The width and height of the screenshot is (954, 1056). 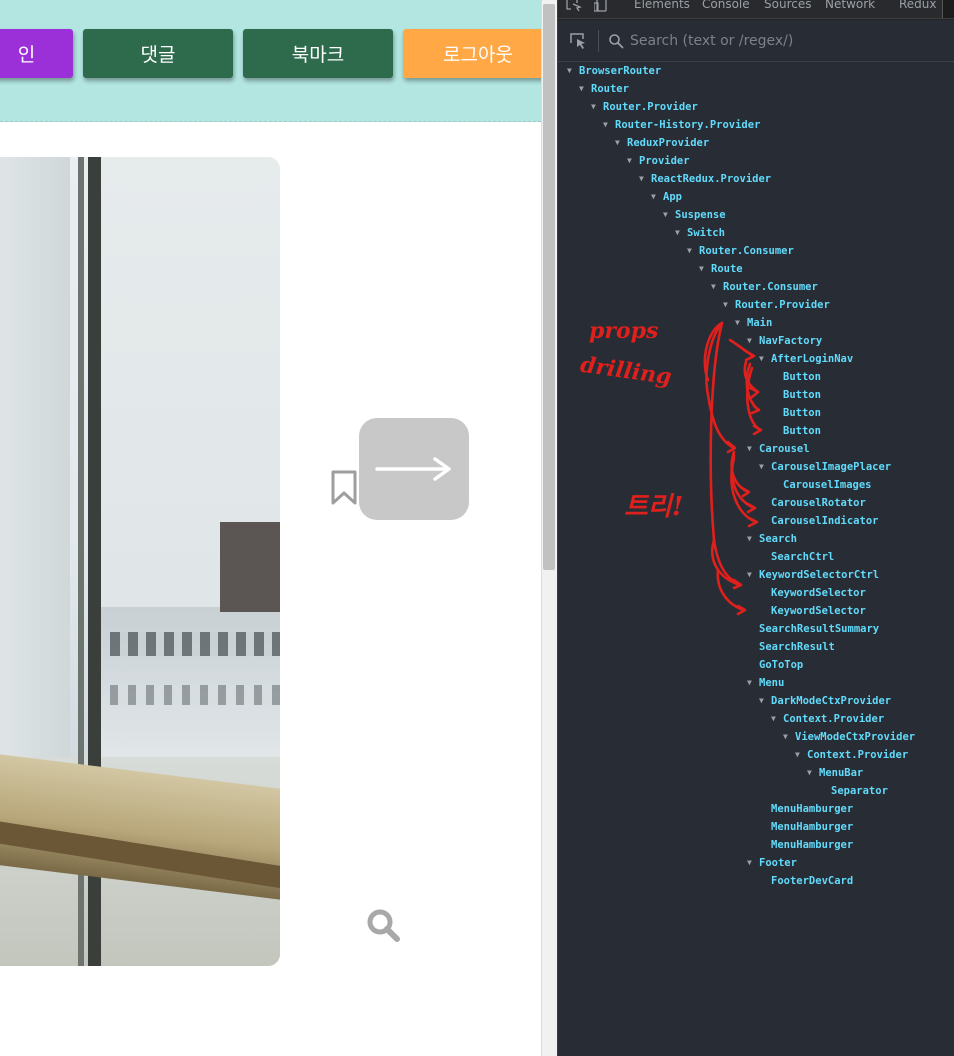 I want to click on comment-button: 댓글, so click(x=158, y=53).